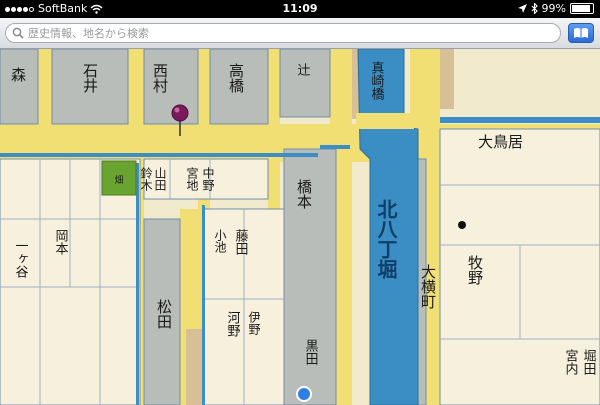 The image size is (600, 405). I want to click on street-label: 大横町, so click(428, 286).